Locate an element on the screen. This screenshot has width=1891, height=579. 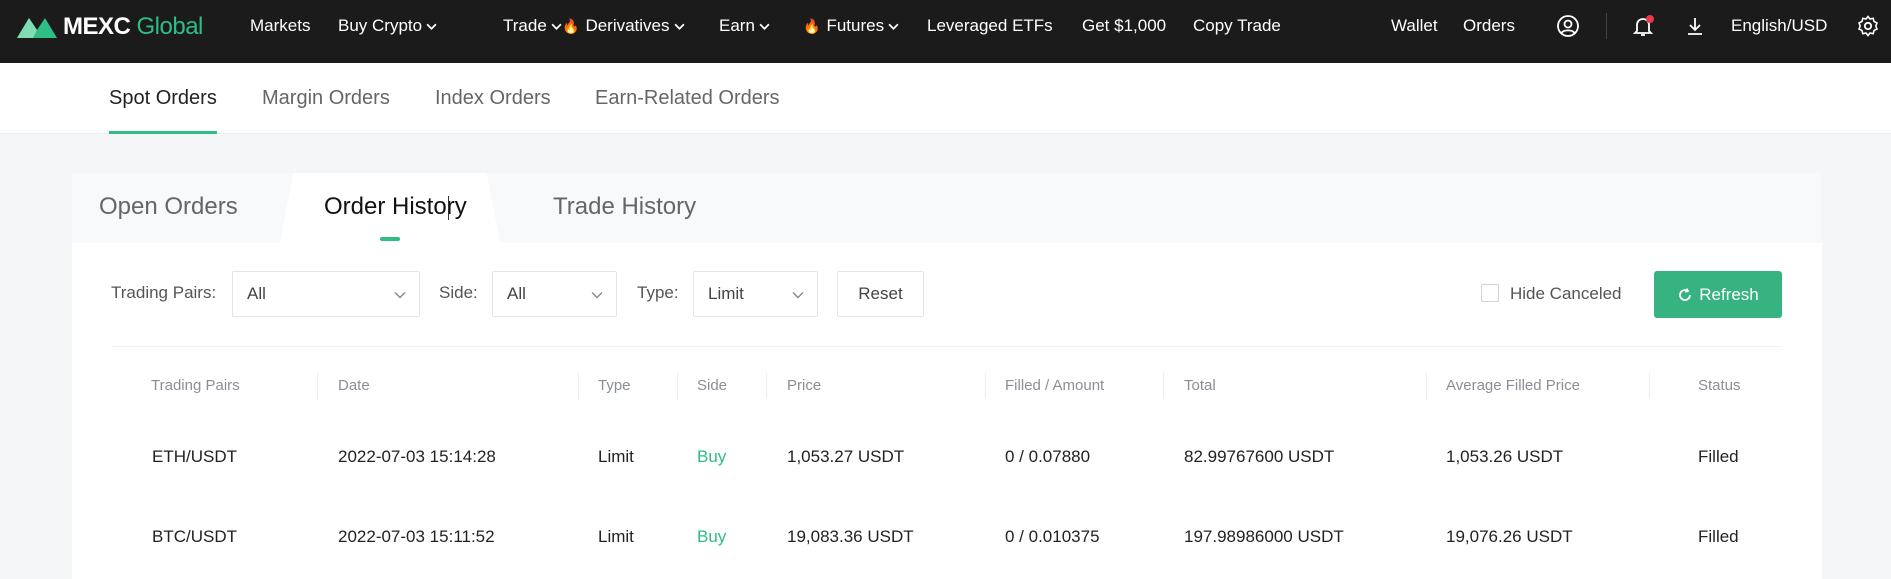
download-icon is located at coordinates (1695, 26).